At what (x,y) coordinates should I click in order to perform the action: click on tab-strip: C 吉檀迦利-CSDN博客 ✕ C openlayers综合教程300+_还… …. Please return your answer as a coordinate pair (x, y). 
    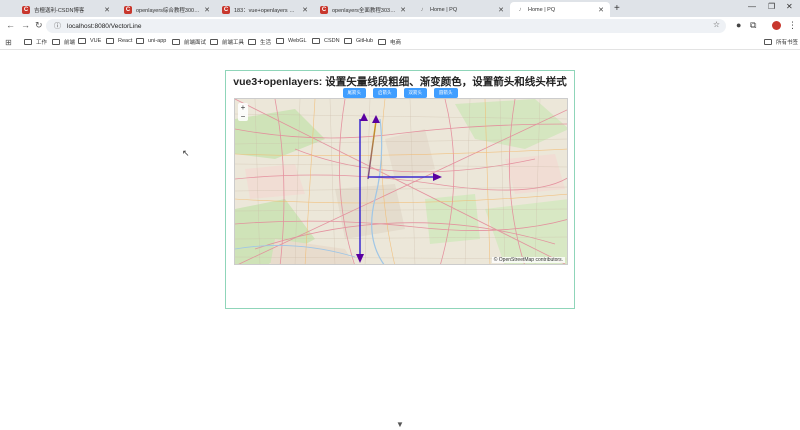
    Looking at the image, I should click on (400, 8).